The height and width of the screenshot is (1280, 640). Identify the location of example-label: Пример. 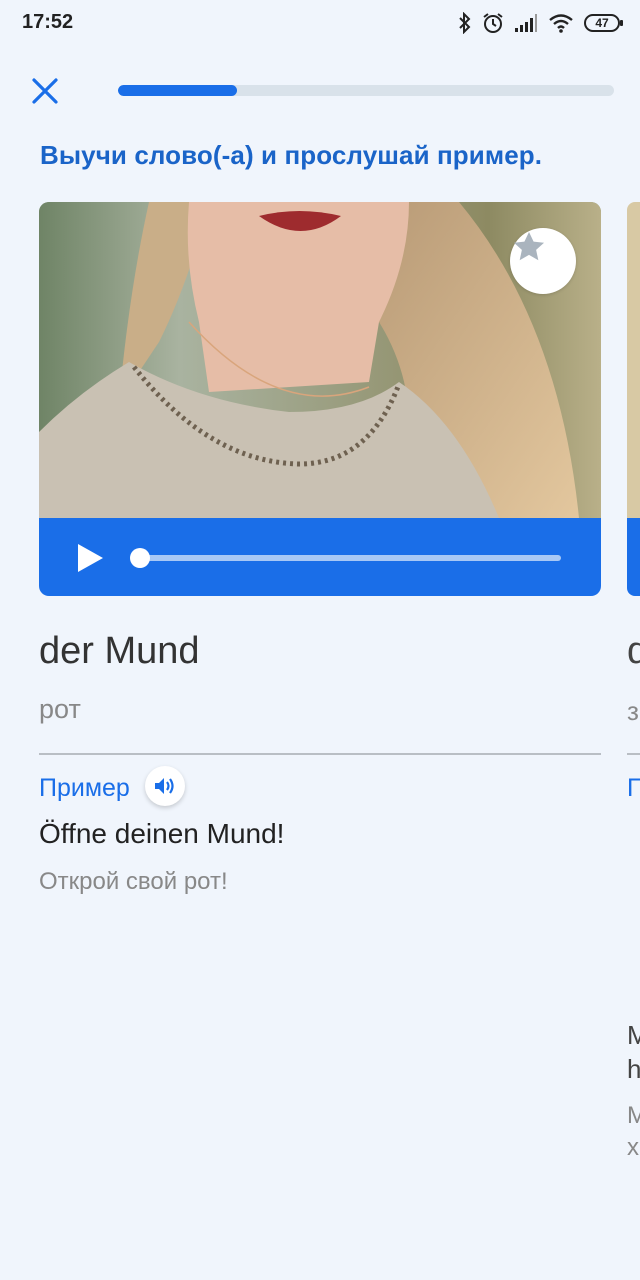
(84, 788).